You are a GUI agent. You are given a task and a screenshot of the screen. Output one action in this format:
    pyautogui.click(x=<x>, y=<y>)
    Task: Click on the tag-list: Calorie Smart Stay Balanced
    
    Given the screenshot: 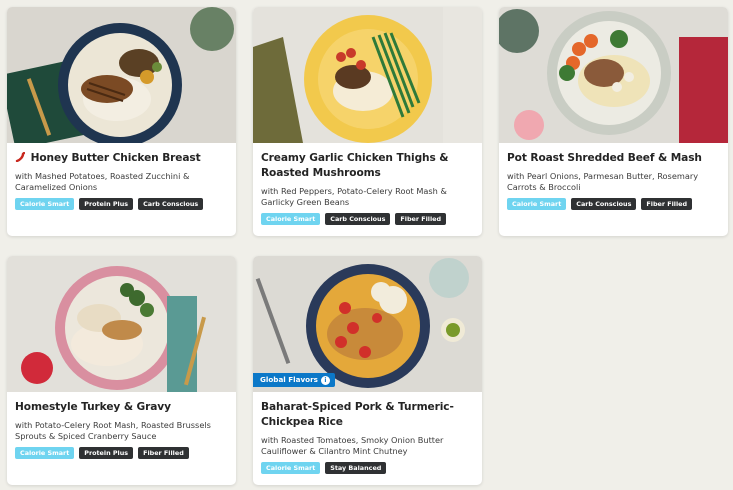 What is the action you would take?
    pyautogui.click(x=368, y=468)
    